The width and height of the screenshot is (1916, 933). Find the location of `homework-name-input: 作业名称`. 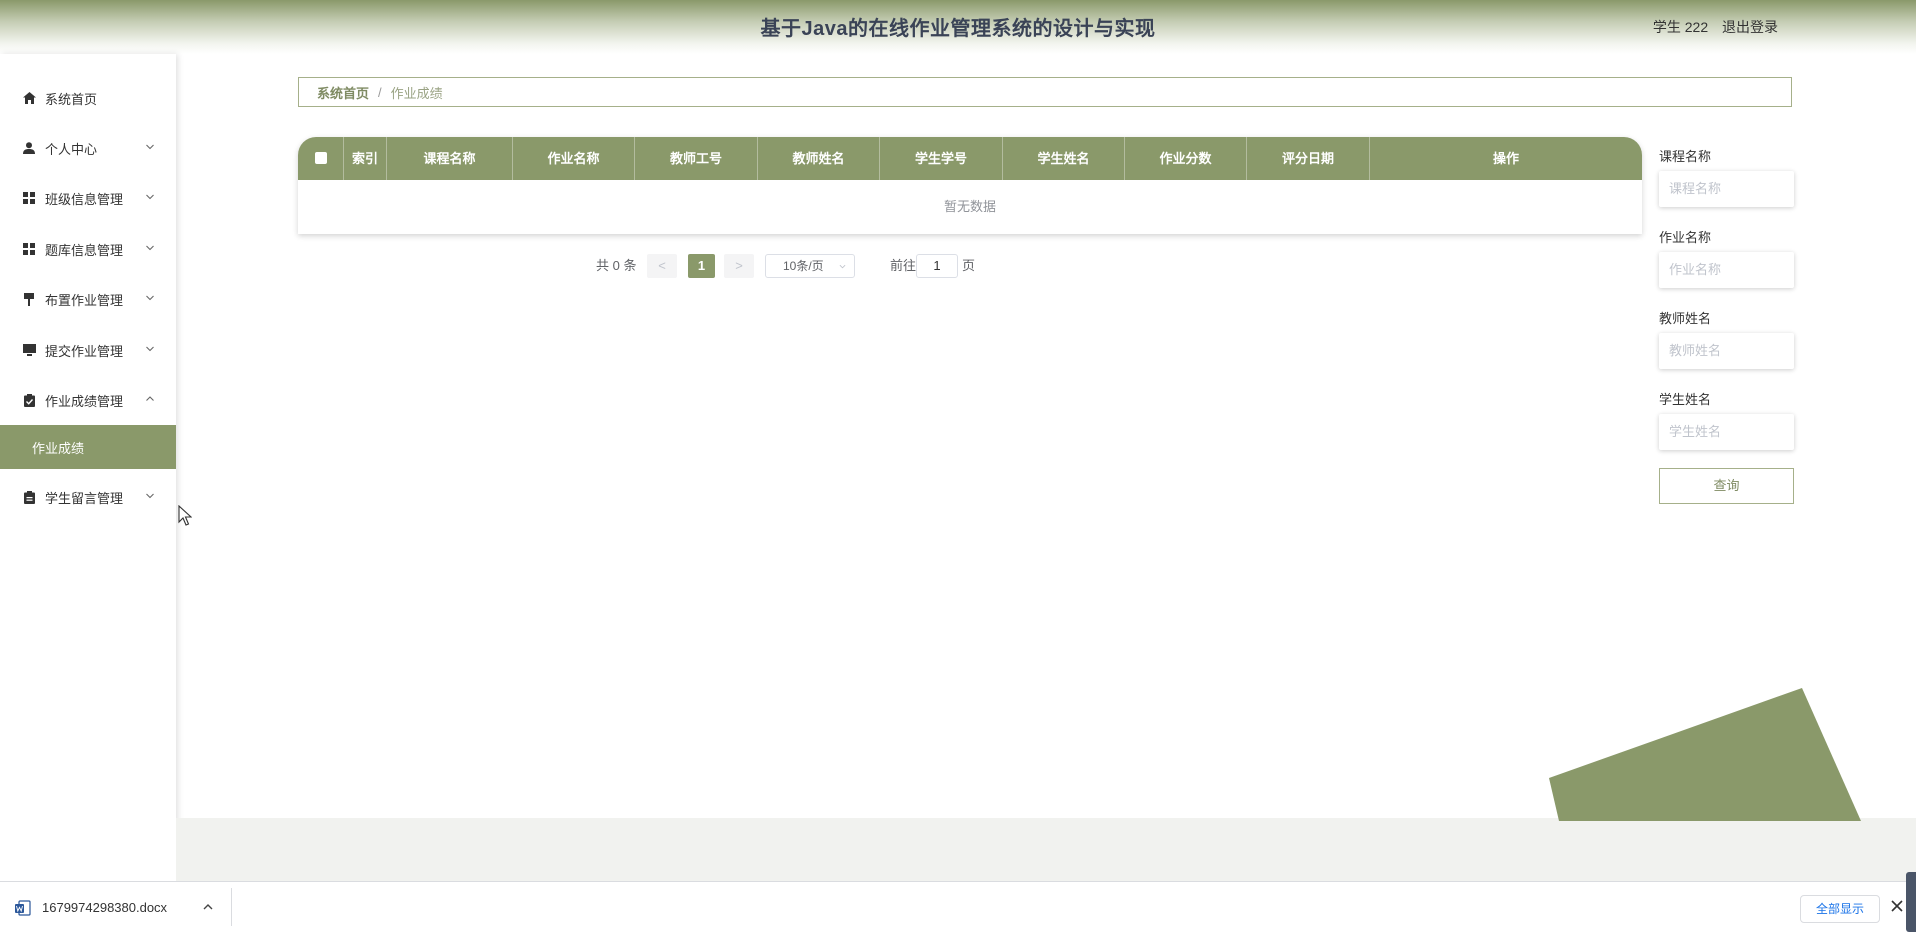

homework-name-input: 作业名称 is located at coordinates (1726, 270).